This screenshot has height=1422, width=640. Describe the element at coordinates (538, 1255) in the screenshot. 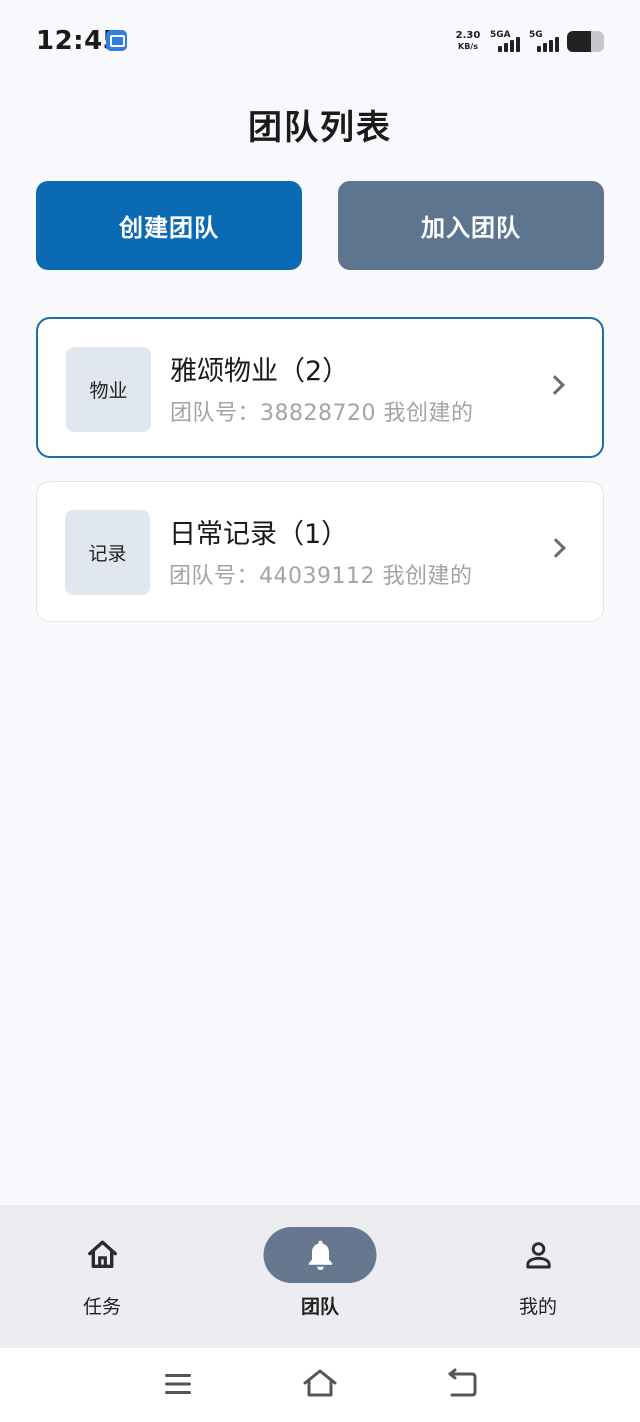

I see `person-icon` at that location.